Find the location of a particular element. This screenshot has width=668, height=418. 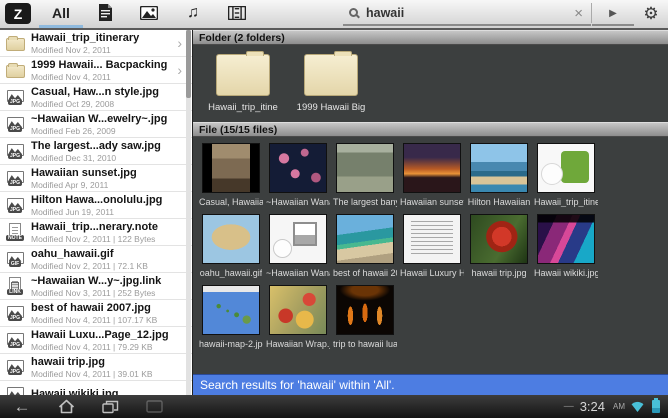

screenshot-icon is located at coordinates (154, 406).